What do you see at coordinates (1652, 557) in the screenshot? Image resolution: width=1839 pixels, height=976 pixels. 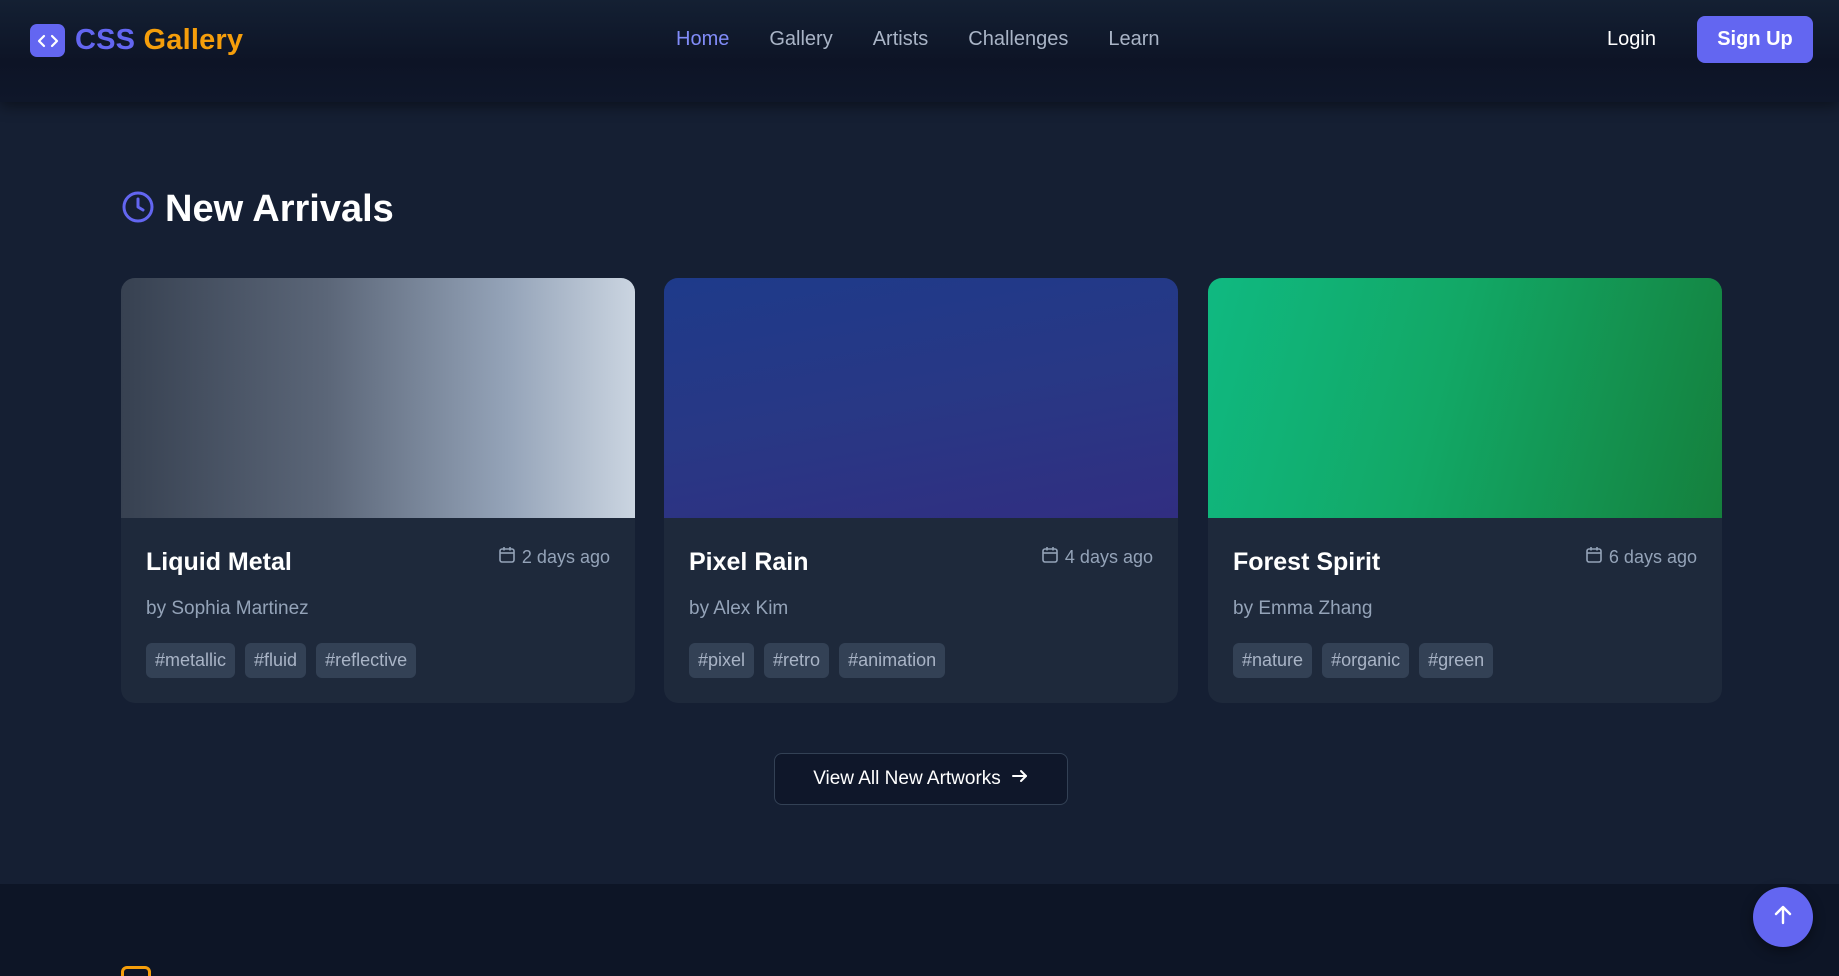 I see `card-date-text: 6 days ago` at bounding box center [1652, 557].